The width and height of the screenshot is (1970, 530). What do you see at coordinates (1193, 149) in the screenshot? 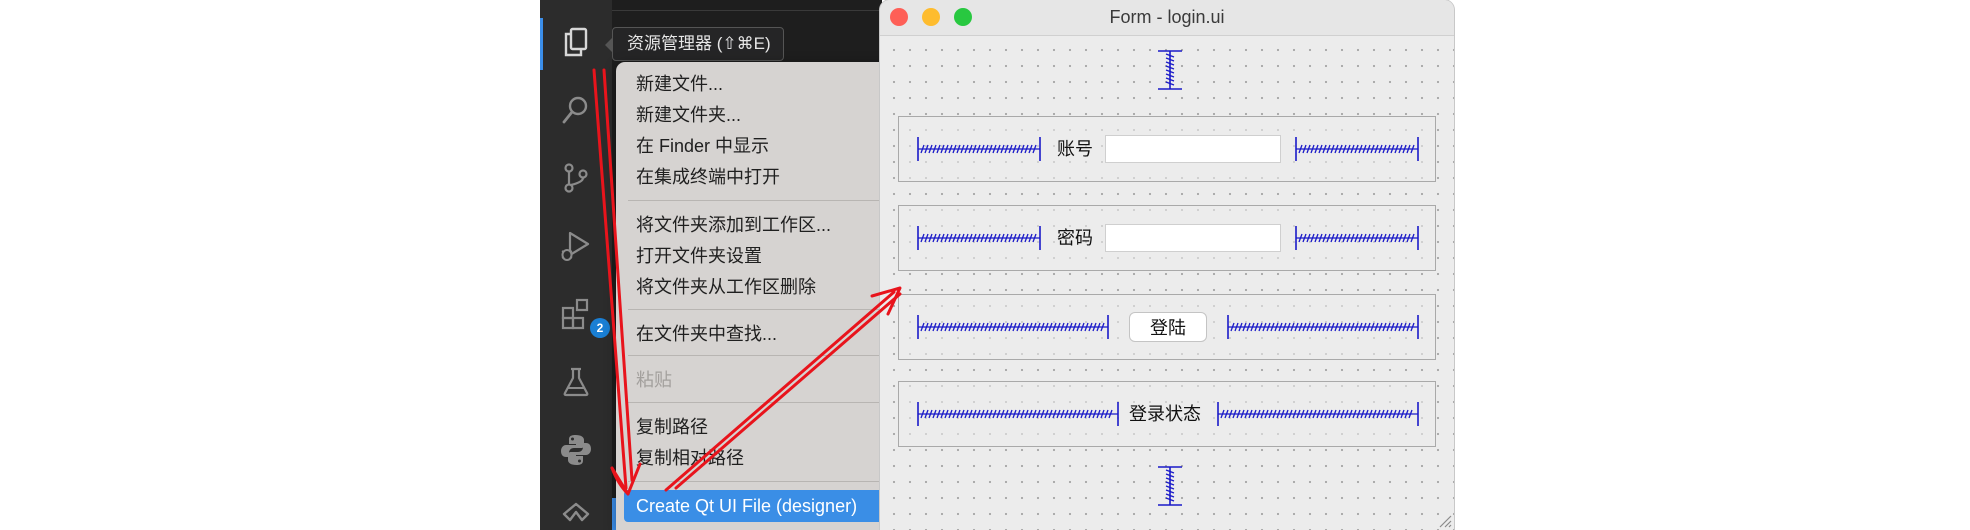
I see `account-input` at bounding box center [1193, 149].